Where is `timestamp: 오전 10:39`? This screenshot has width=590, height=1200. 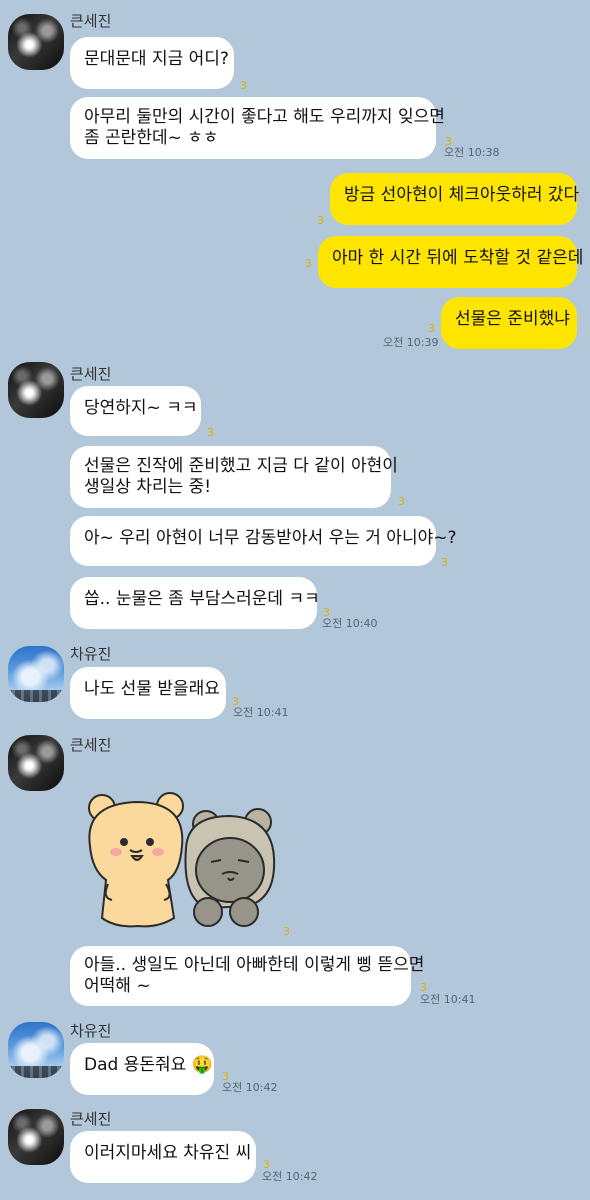 timestamp: 오전 10:39 is located at coordinates (411, 342).